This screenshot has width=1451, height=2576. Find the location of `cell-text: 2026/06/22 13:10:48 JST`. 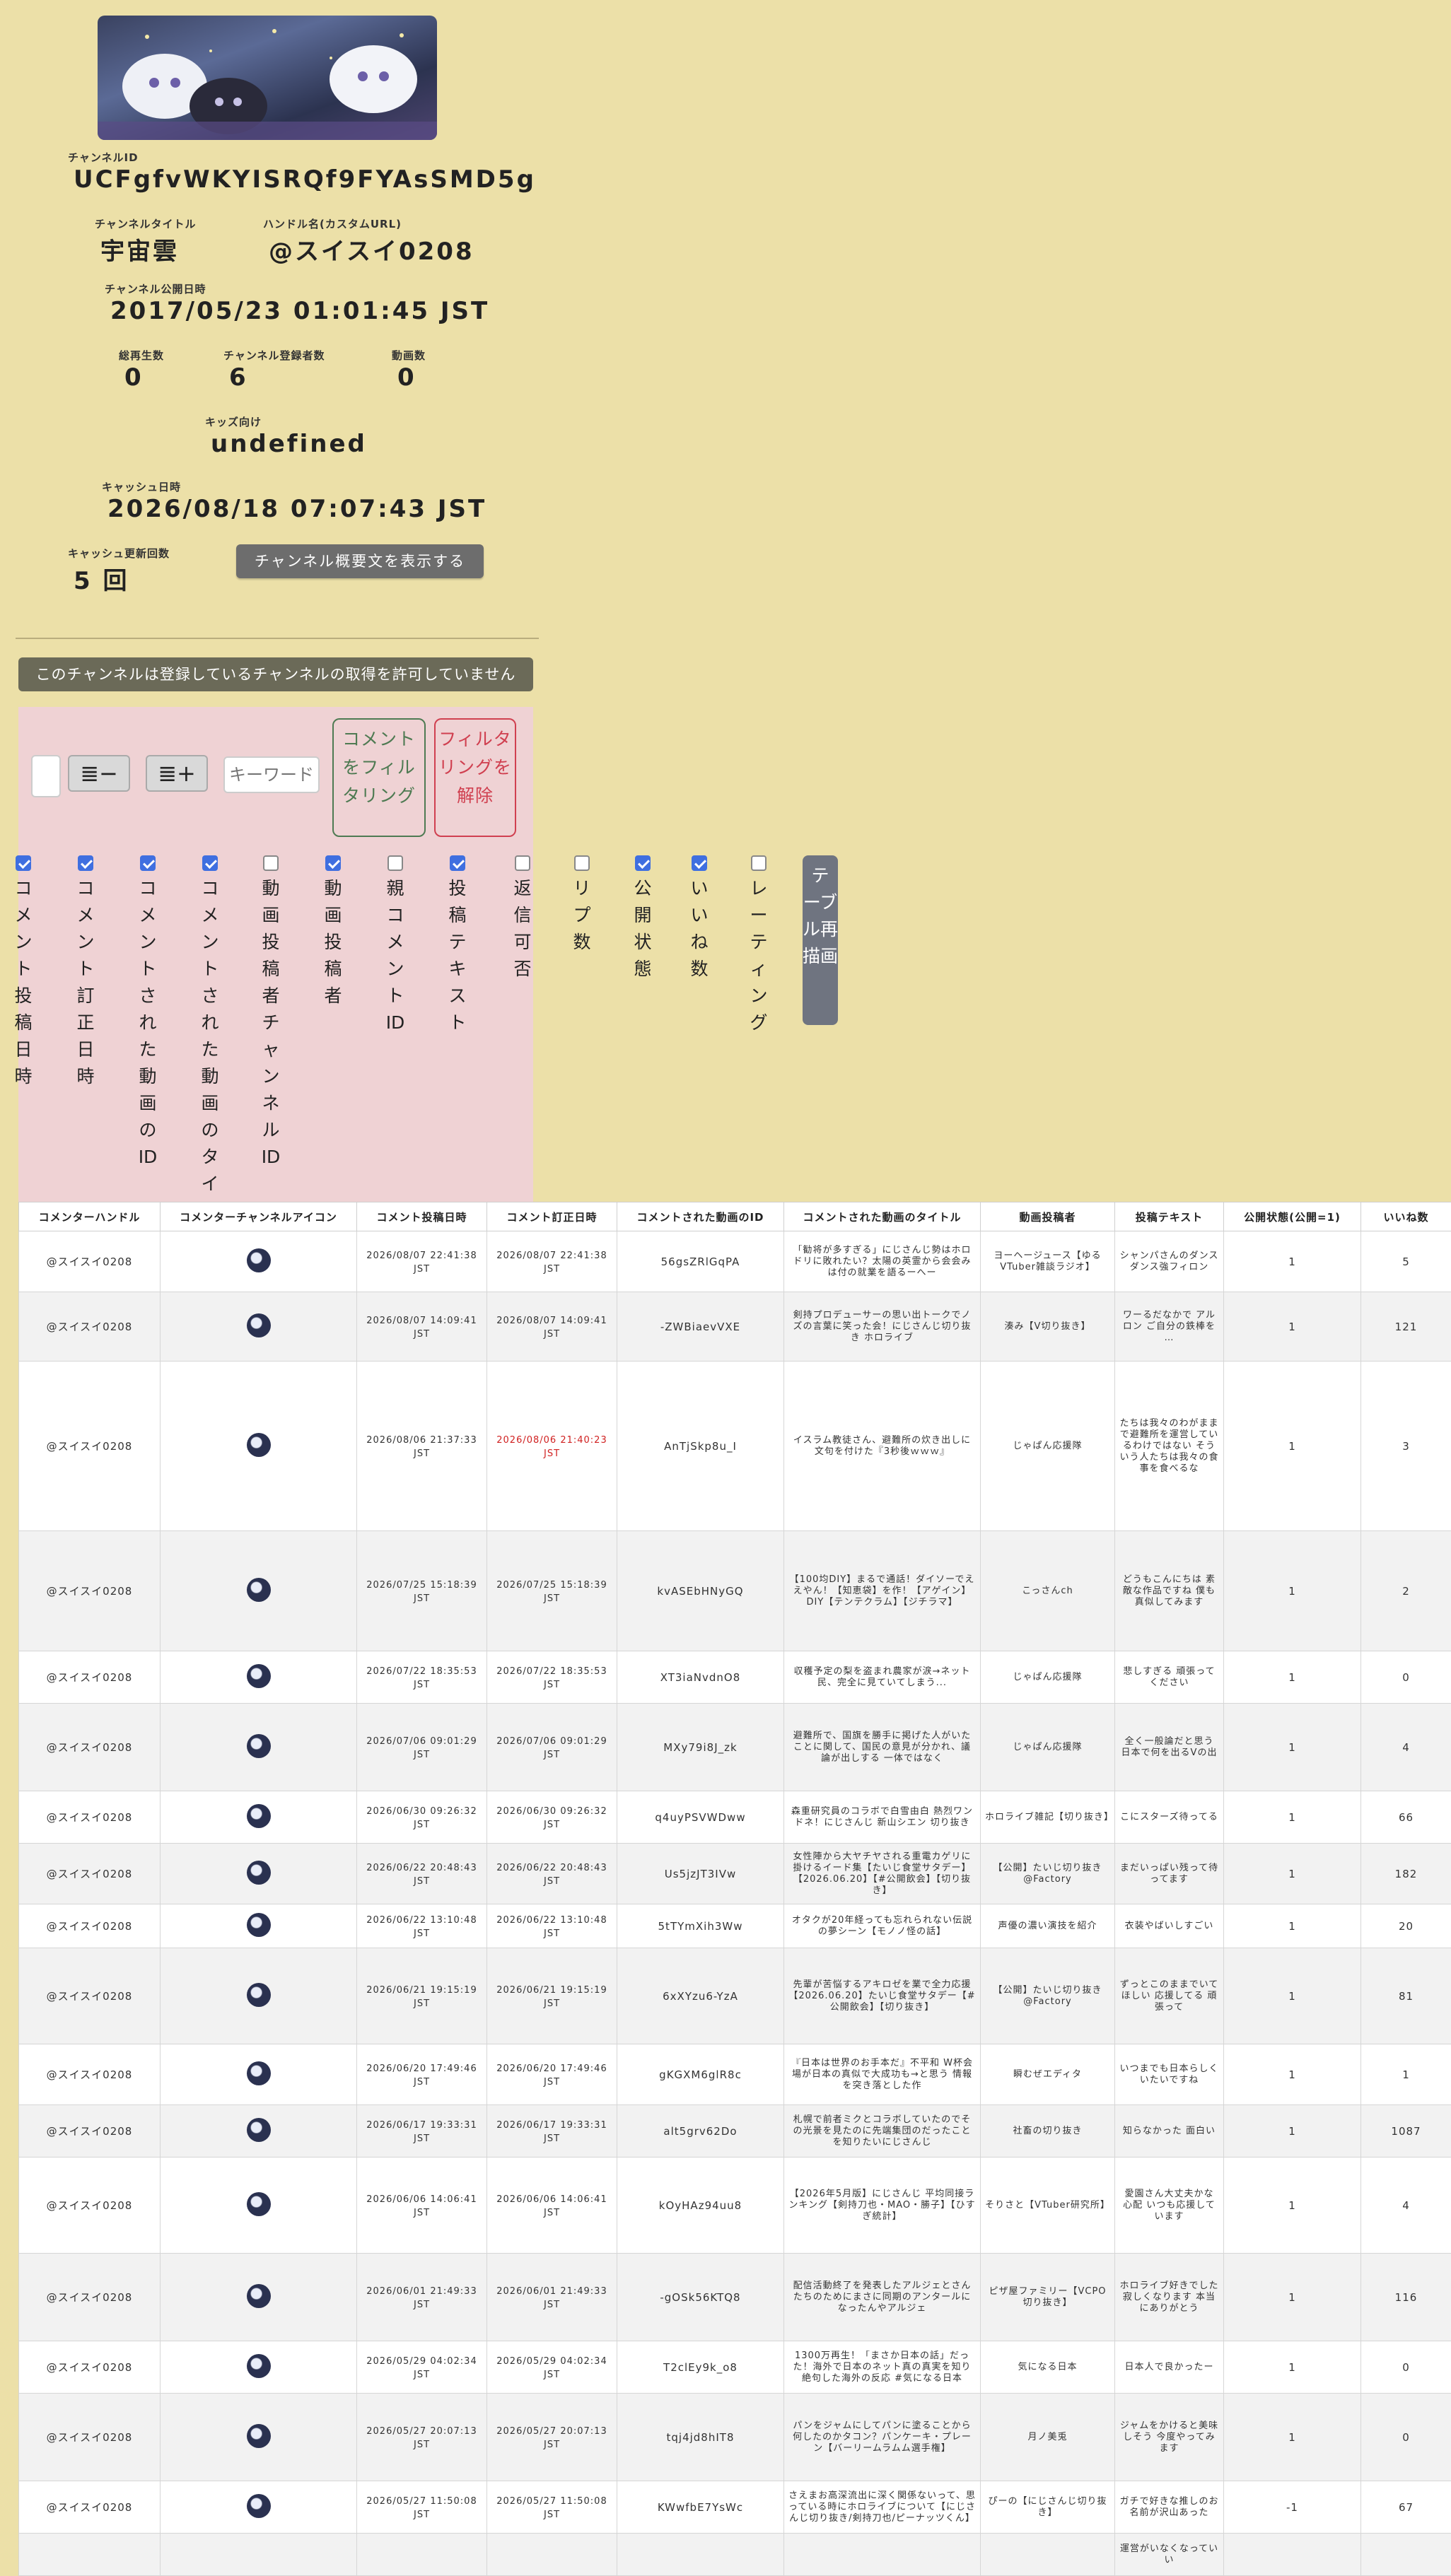

cell-text: 2026/06/22 13:10:48 JST is located at coordinates (421, 1927).